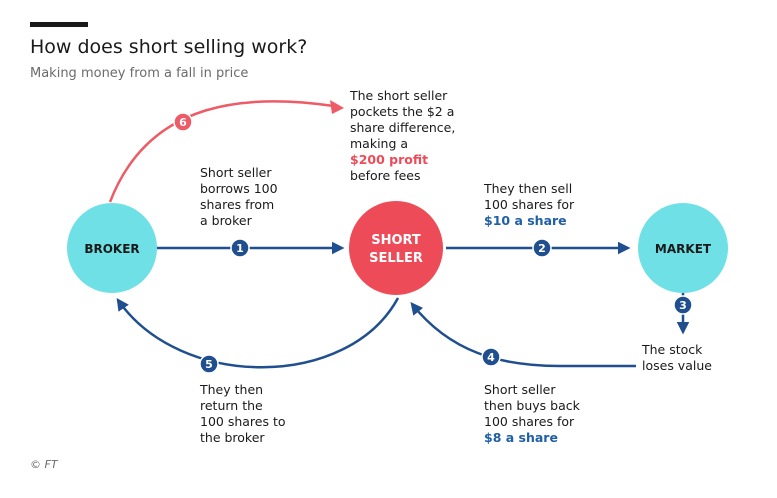  What do you see at coordinates (521, 437) in the screenshot?
I see `buyback-price: $8 a share` at bounding box center [521, 437].